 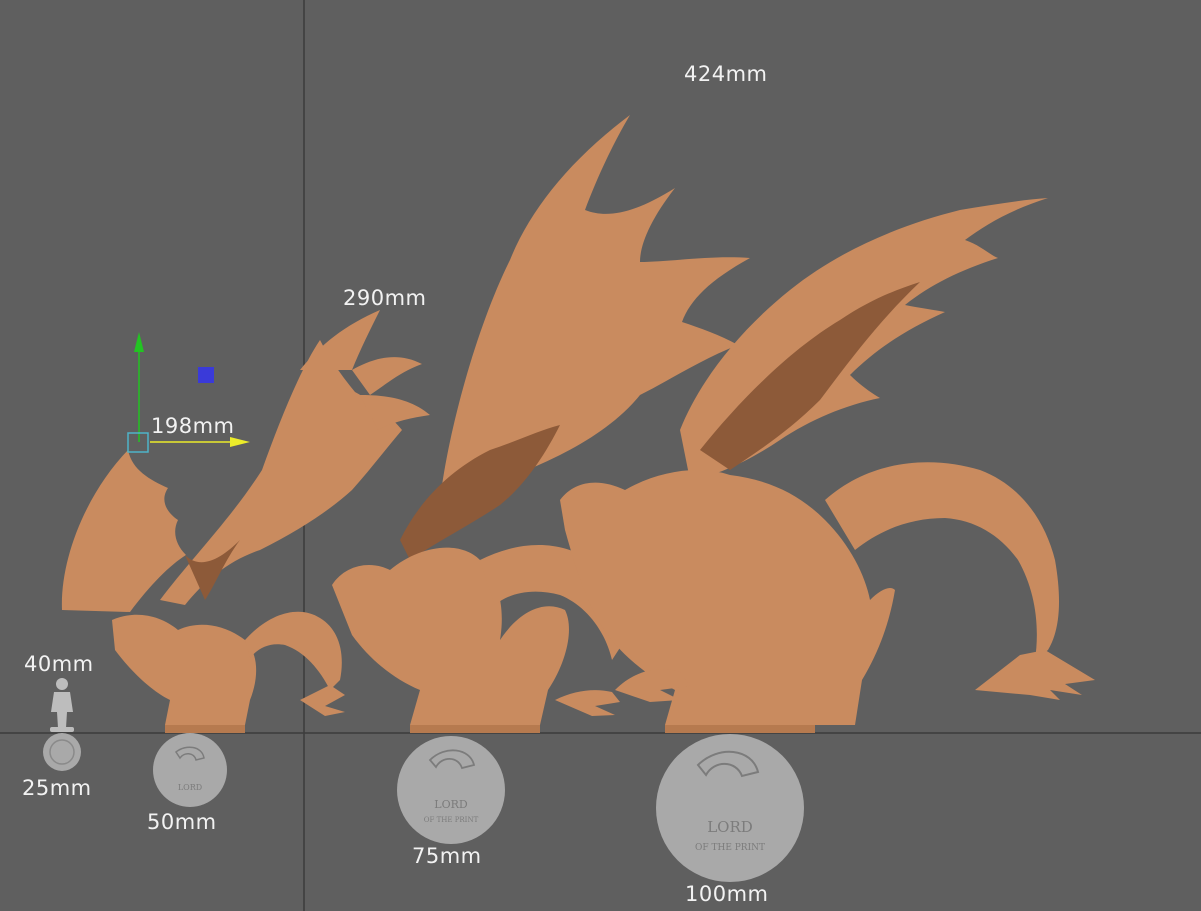 I want to click on height-label-mini: 40mm, so click(x=59, y=664).